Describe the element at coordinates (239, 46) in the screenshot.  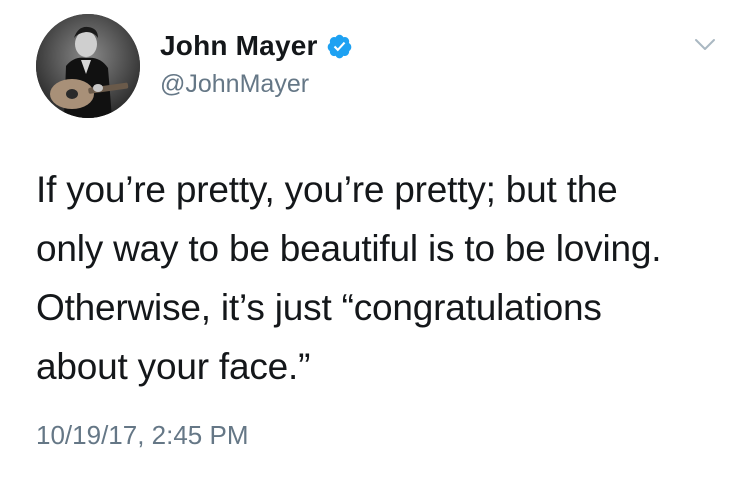
I see `author-display-name: John Mayer` at that location.